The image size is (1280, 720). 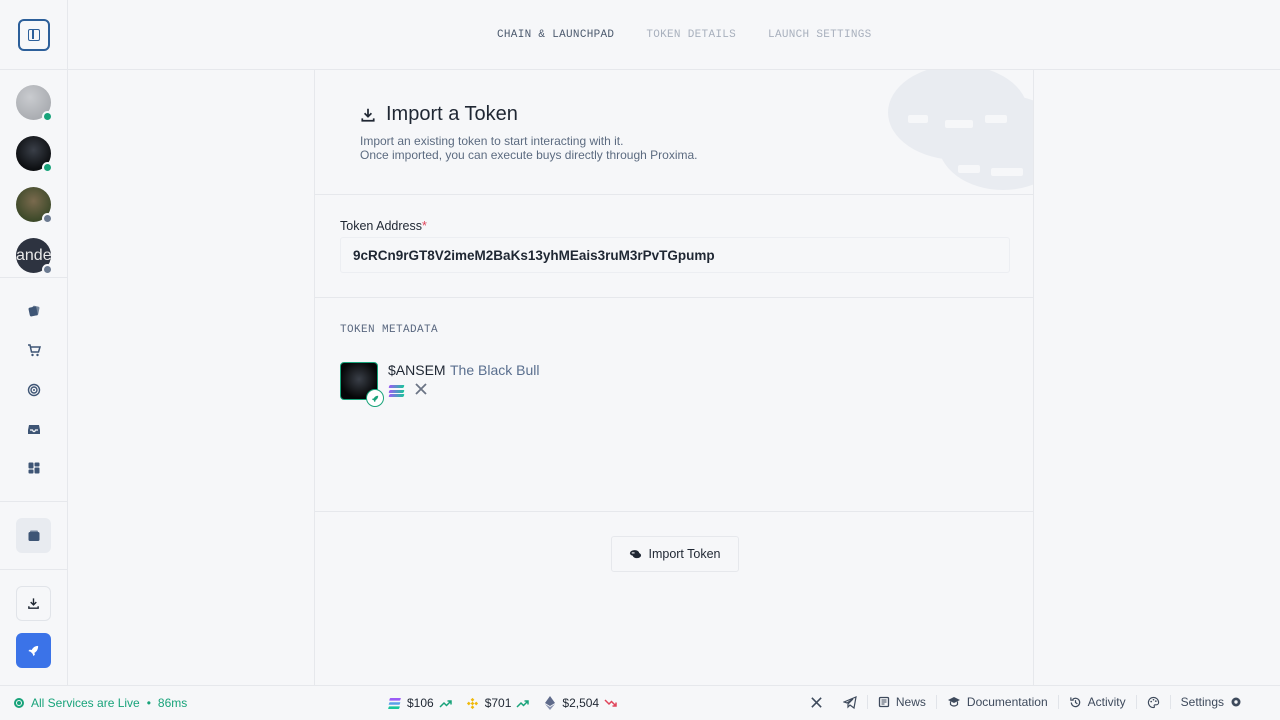 What do you see at coordinates (997, 702) in the screenshot?
I see `documentation-link: Documentation` at bounding box center [997, 702].